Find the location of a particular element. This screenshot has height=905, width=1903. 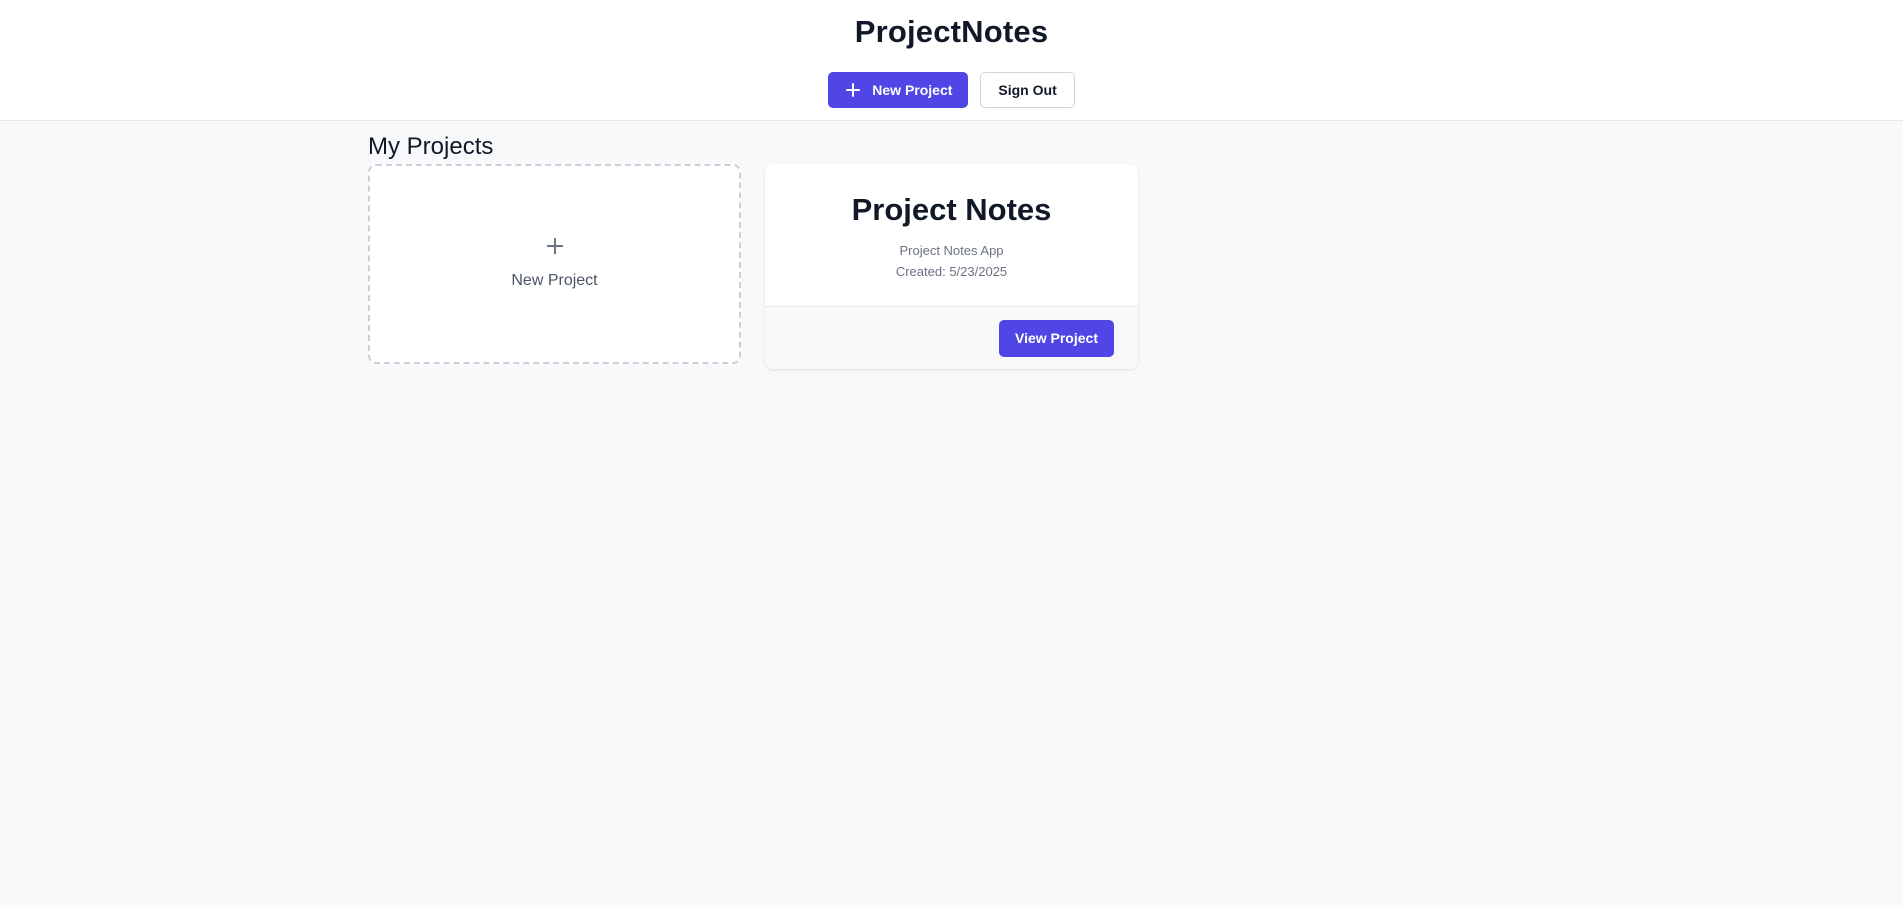

new-project-card: New Project is located at coordinates (554, 264).